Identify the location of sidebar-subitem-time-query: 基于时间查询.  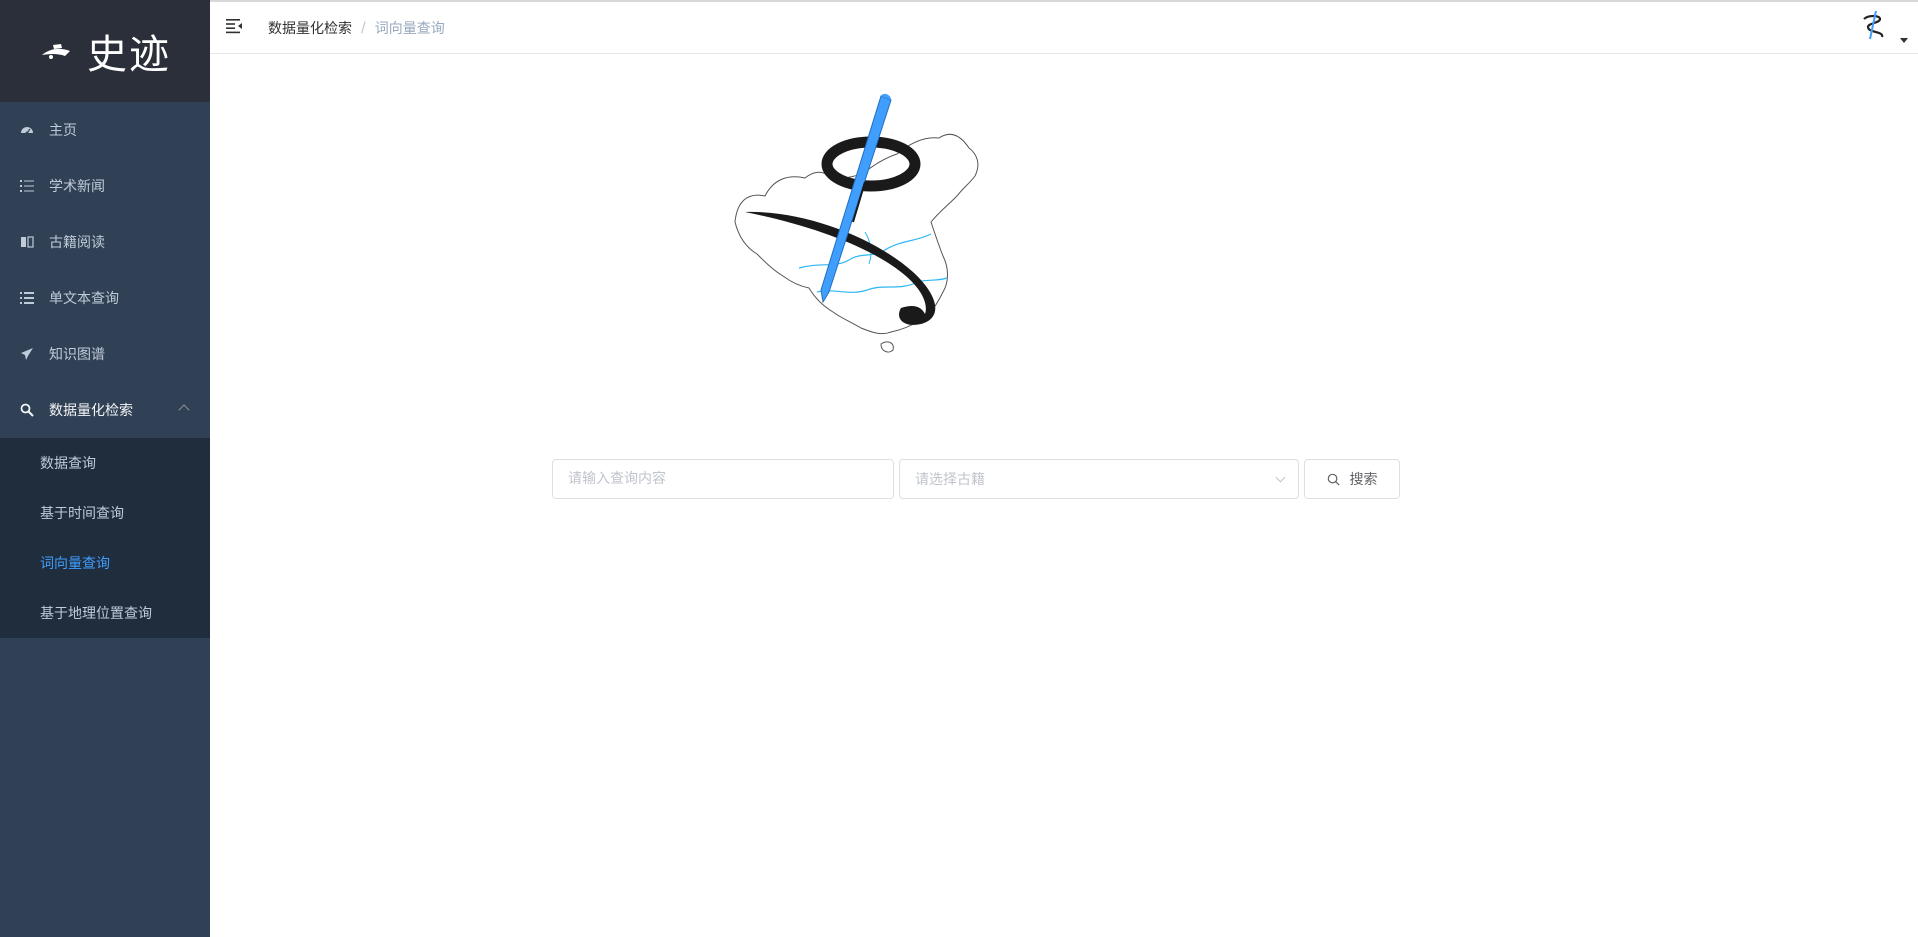
(105, 513).